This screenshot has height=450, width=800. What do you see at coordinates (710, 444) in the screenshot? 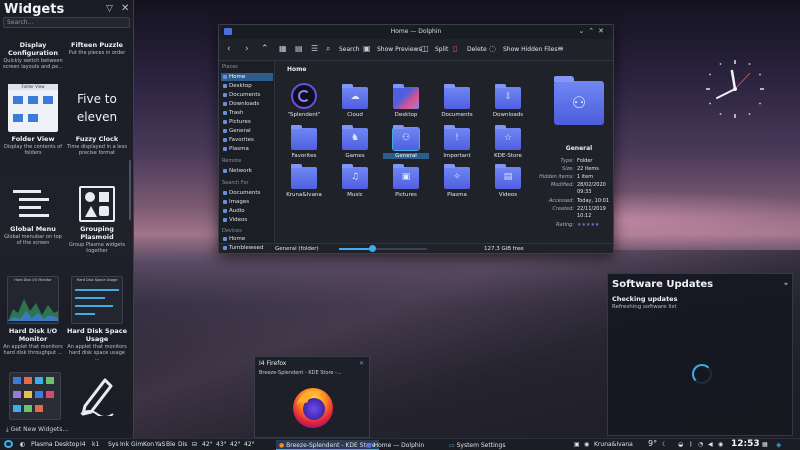
I see `volume-icon: ◀` at bounding box center [710, 444].